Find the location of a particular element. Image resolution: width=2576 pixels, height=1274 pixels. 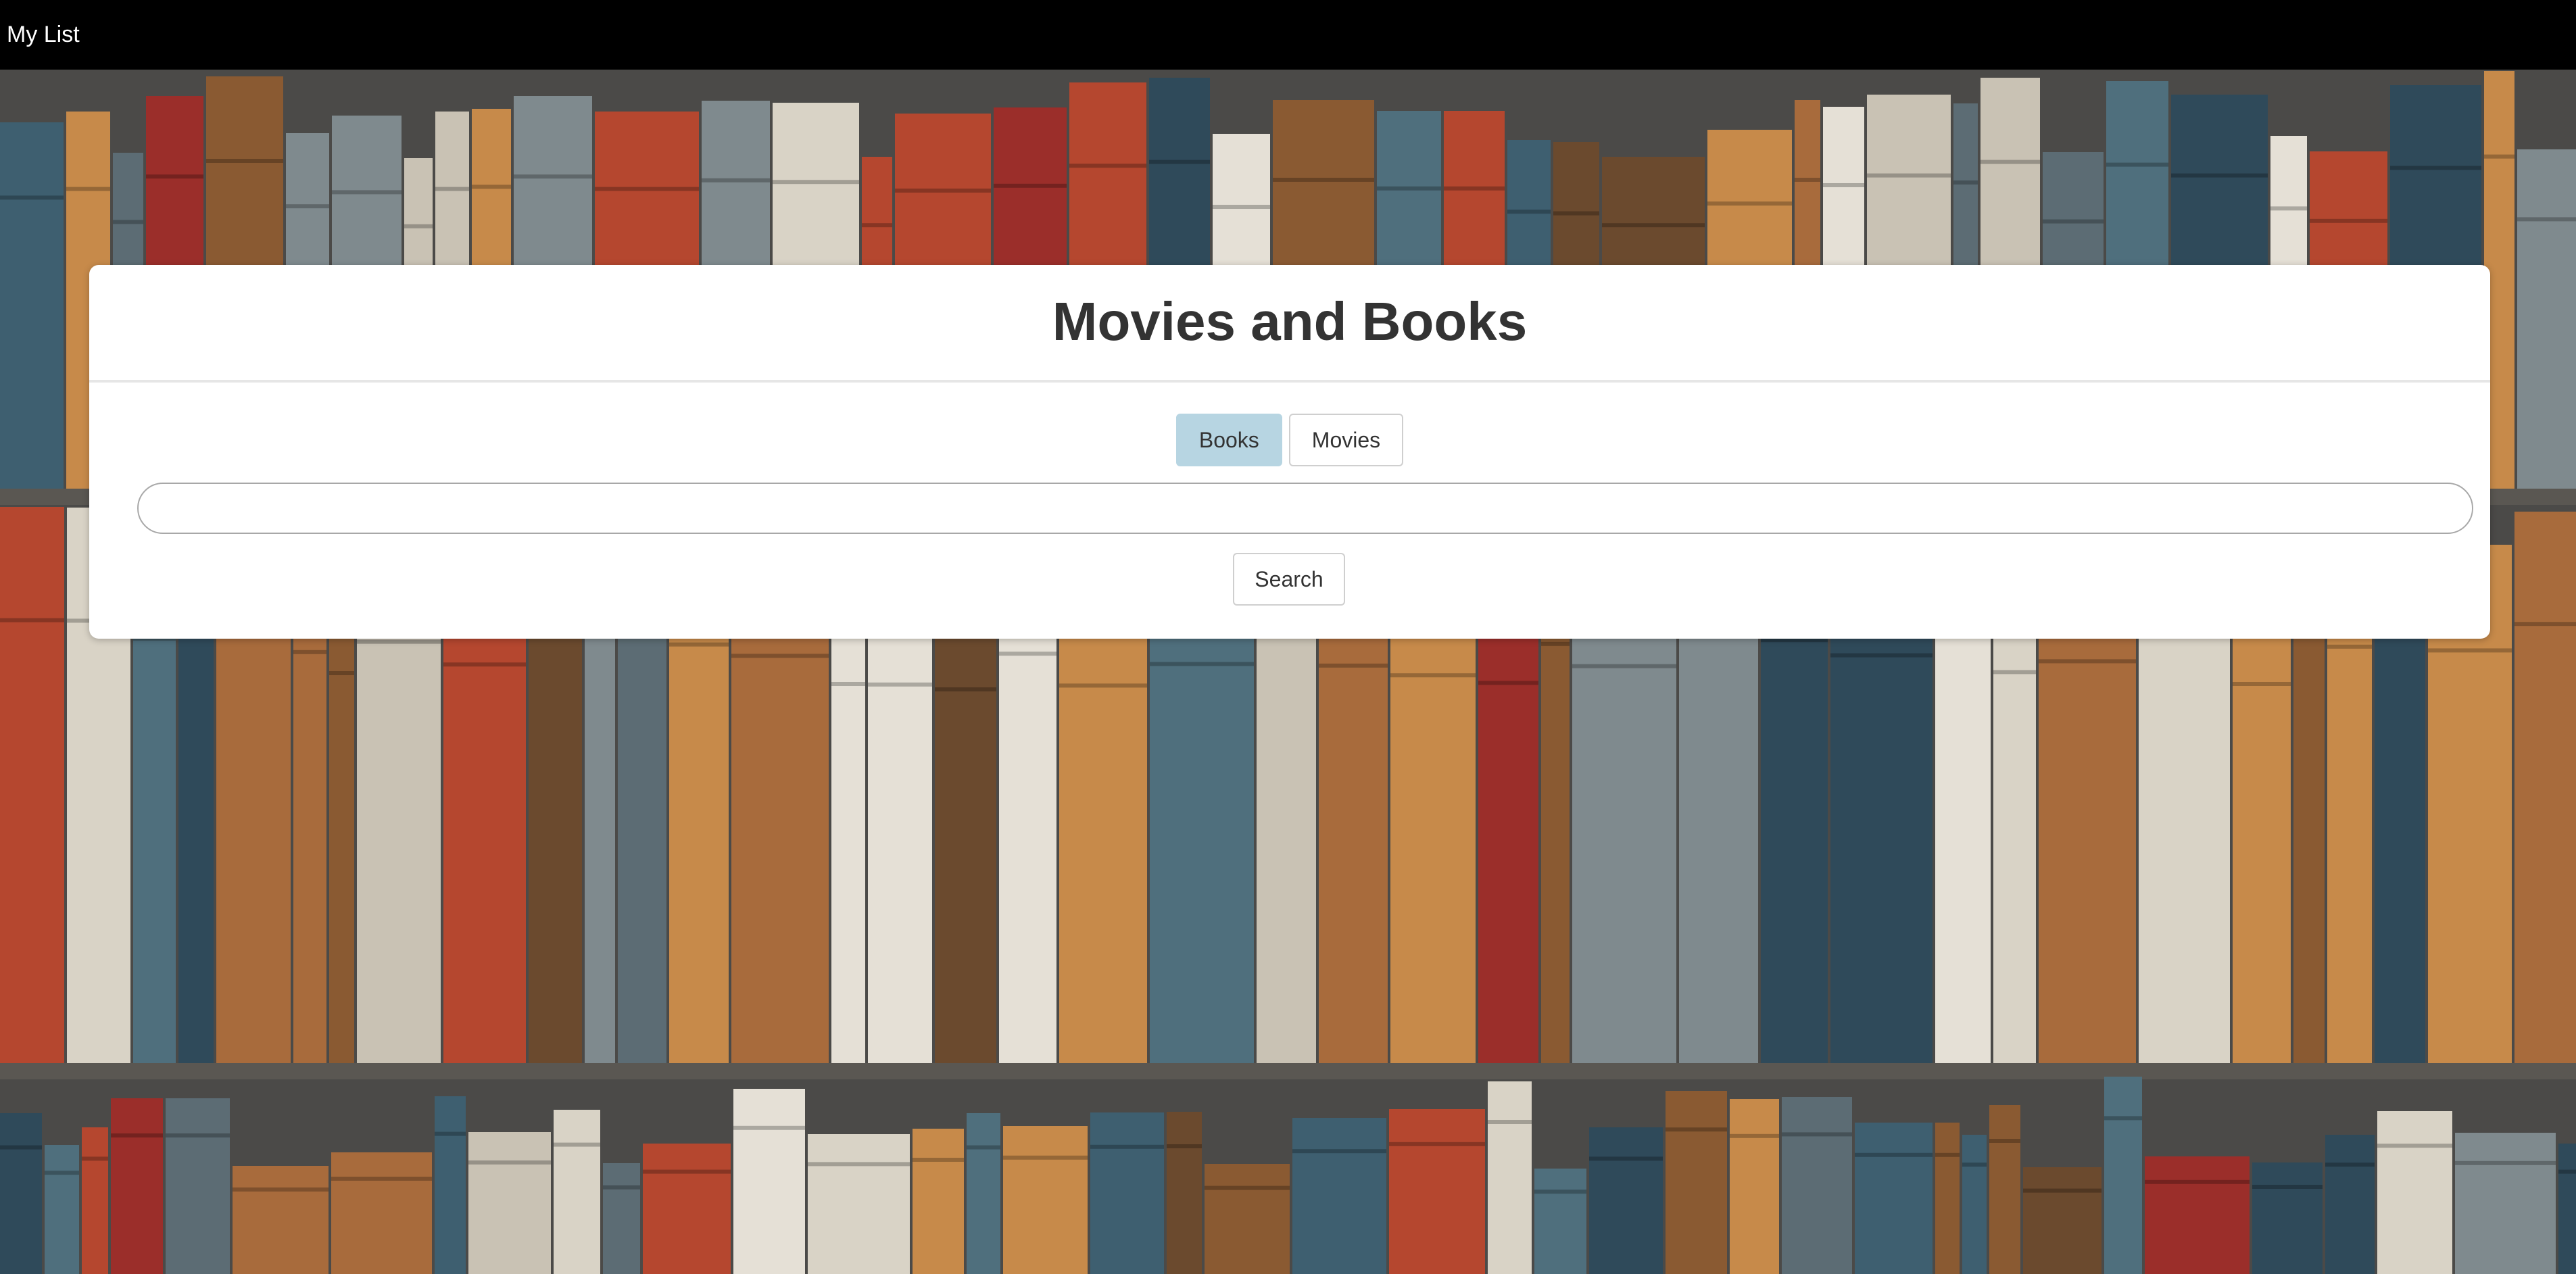

movies-tab-button: Movies is located at coordinates (1346, 440).